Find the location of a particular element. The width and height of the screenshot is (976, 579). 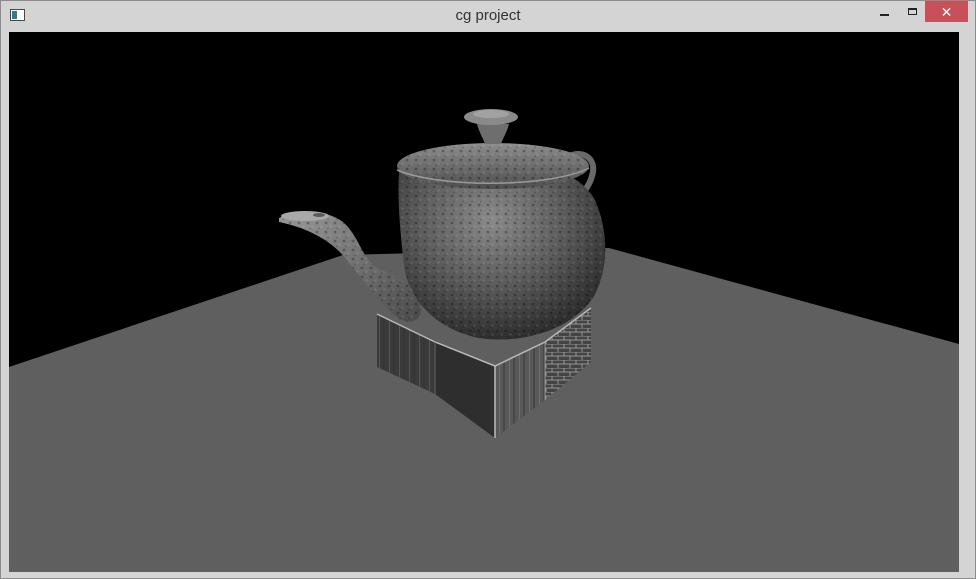

title-bar: cg project ✕ is located at coordinates (488, 16).